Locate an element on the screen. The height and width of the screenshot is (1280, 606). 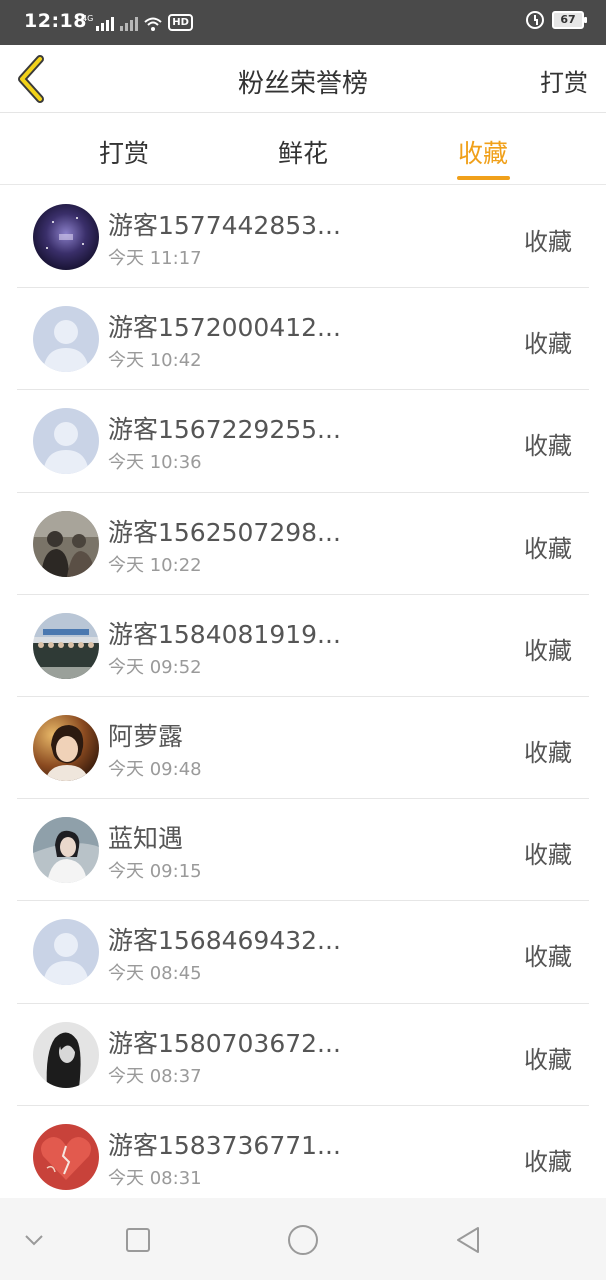
tip-button: 打赏 is located at coordinates (564, 80).